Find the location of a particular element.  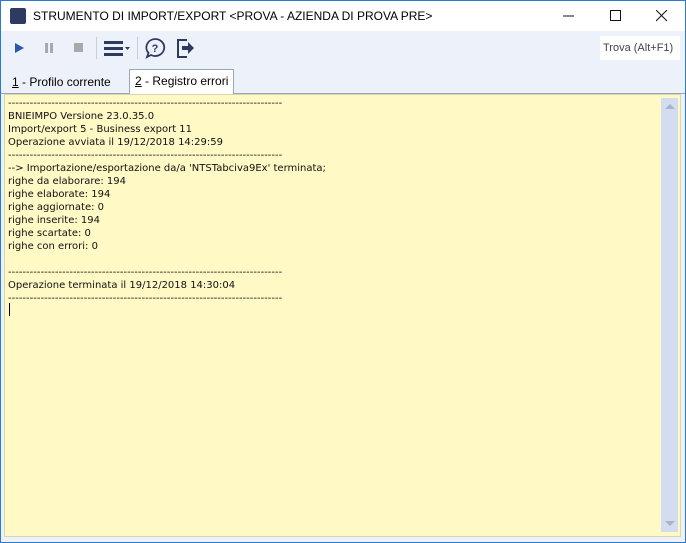

tab-label: - Profilo corrente is located at coordinates (64, 82).